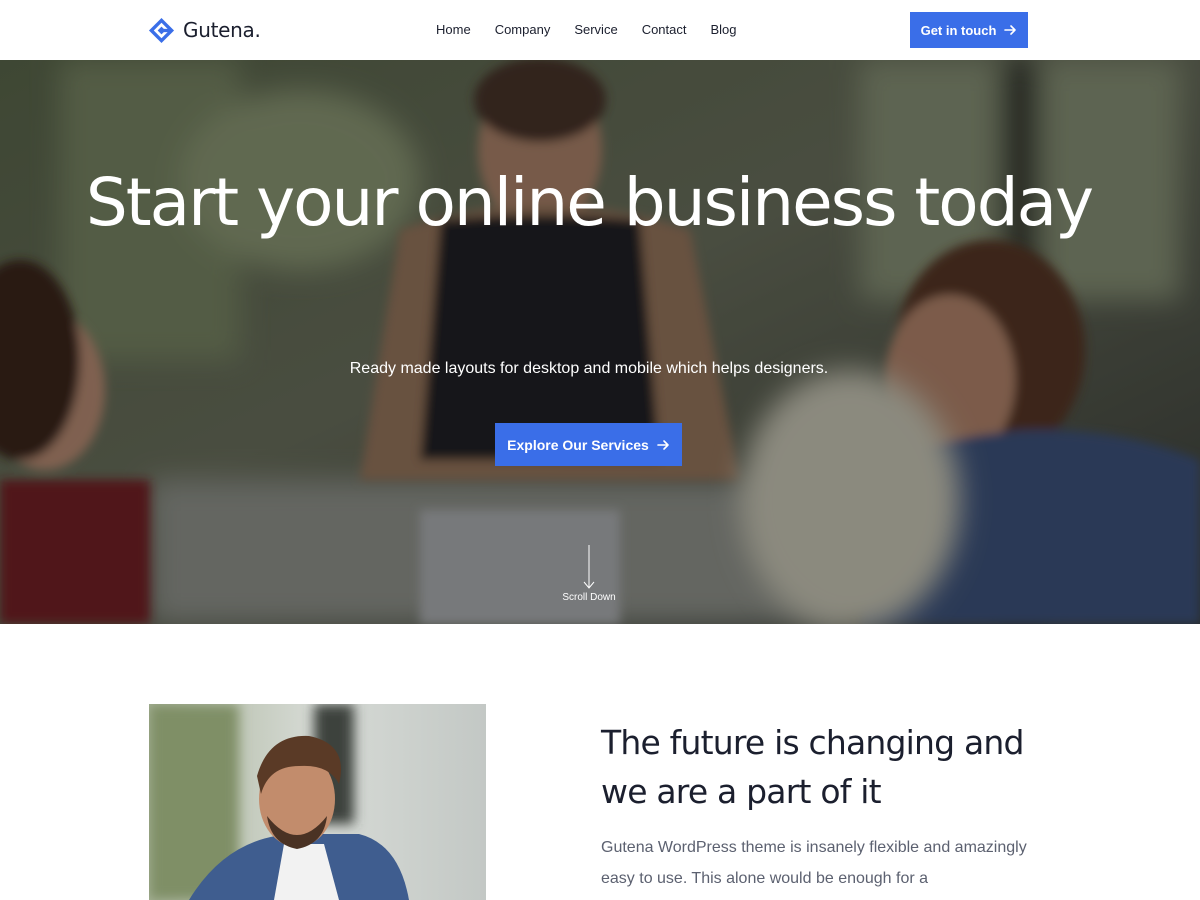  I want to click on explore-services-button: Explore Our Services, so click(588, 444).